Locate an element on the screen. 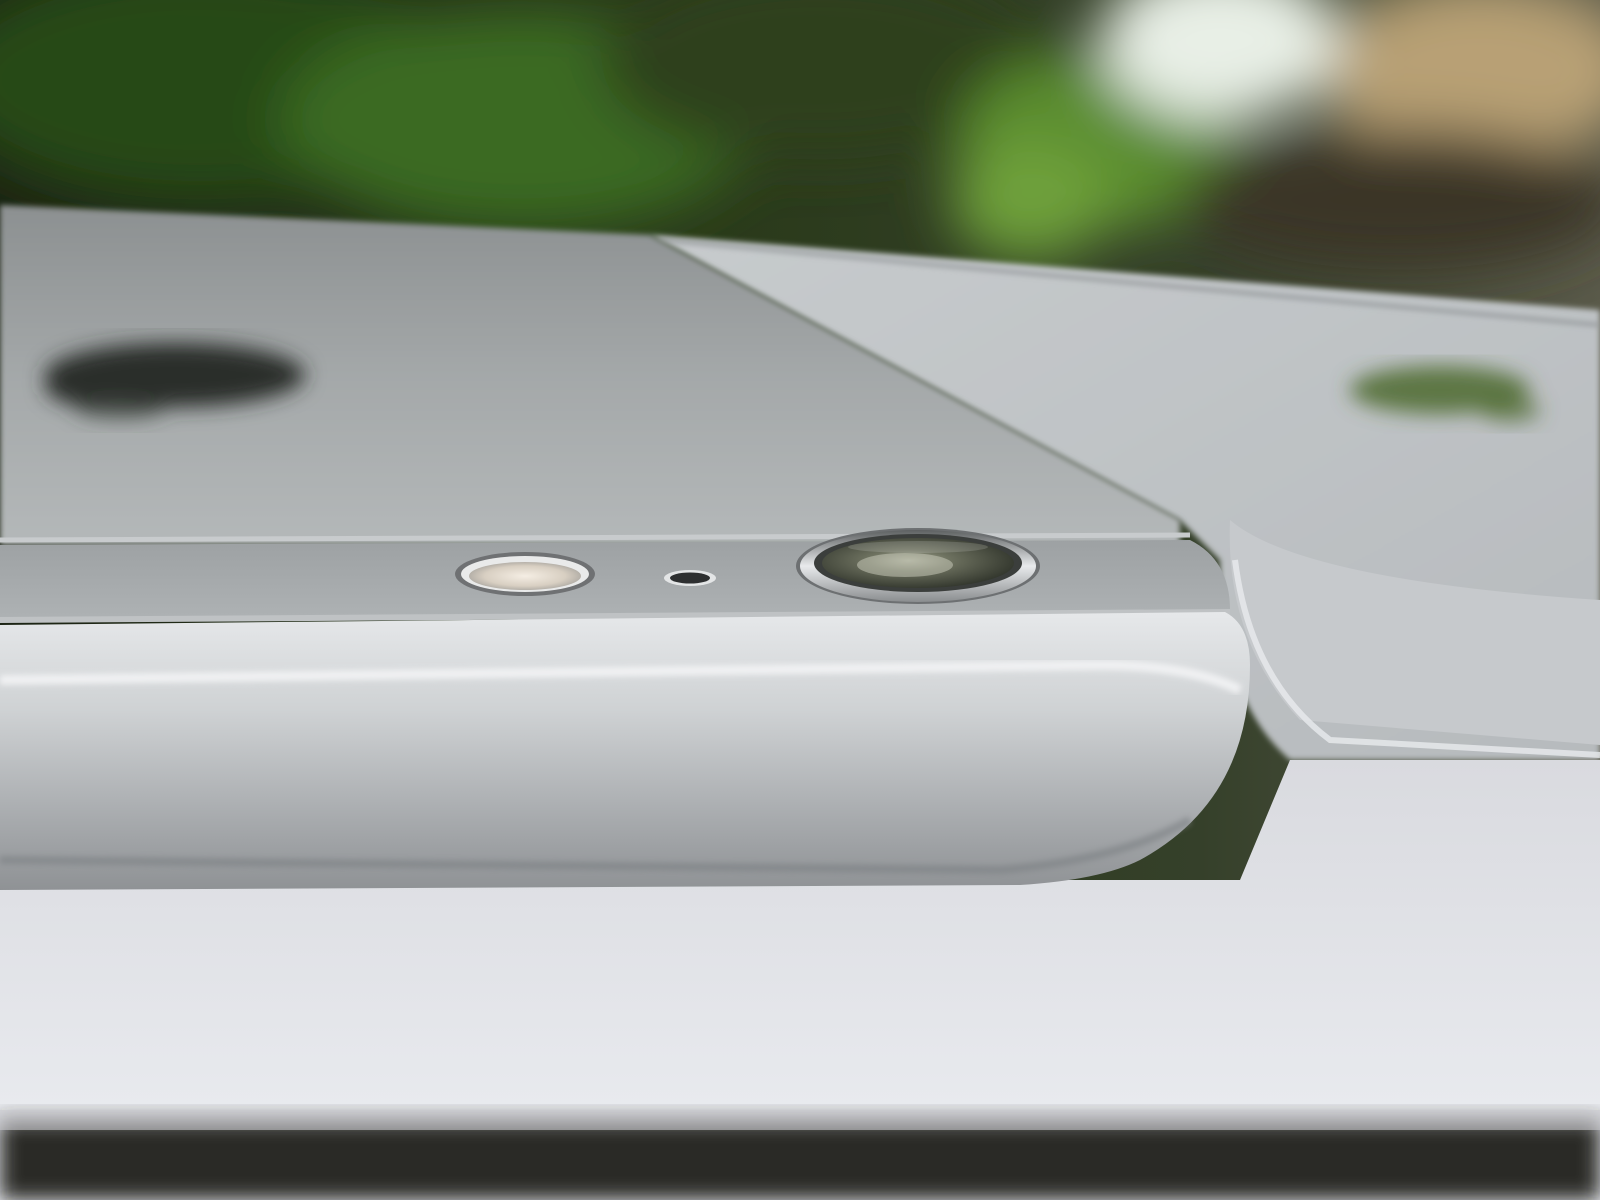 This screenshot has height=1200, width=1600. table-shadow is located at coordinates (800, 1160).